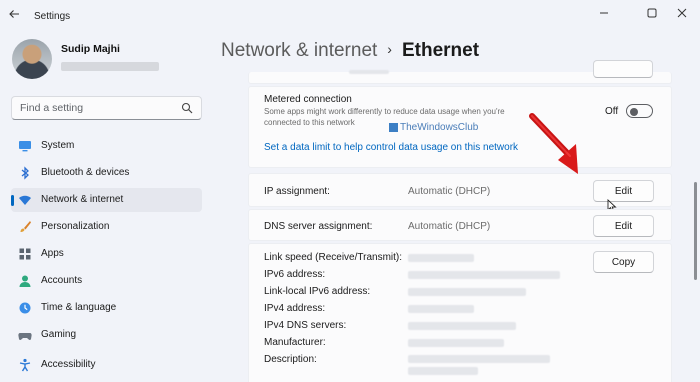 This screenshot has width=700, height=382. What do you see at coordinates (639, 111) in the screenshot?
I see `metered-toggle` at bounding box center [639, 111].